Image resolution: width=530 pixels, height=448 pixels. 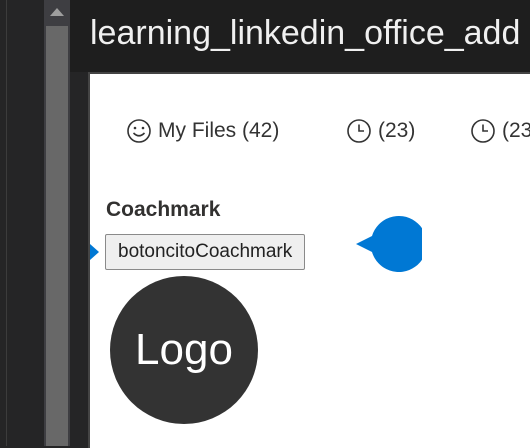 I want to click on left-pane, so click(x=22, y=223).